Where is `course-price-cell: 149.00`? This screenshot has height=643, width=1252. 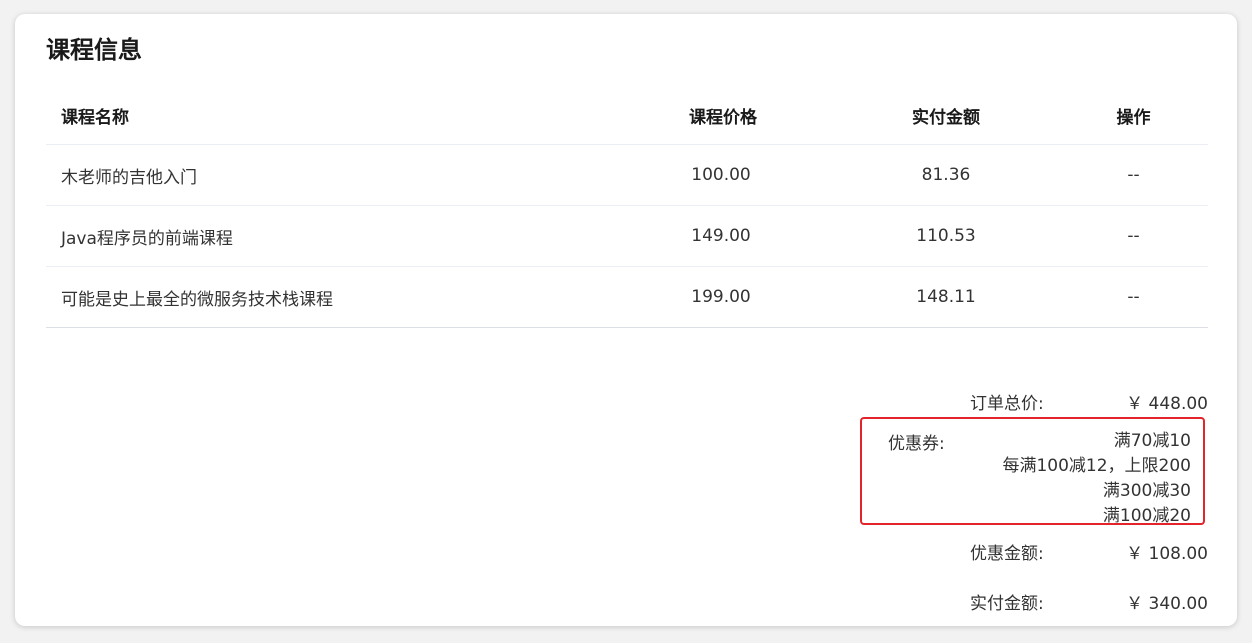
course-price-cell: 149.00 is located at coordinates (721, 236).